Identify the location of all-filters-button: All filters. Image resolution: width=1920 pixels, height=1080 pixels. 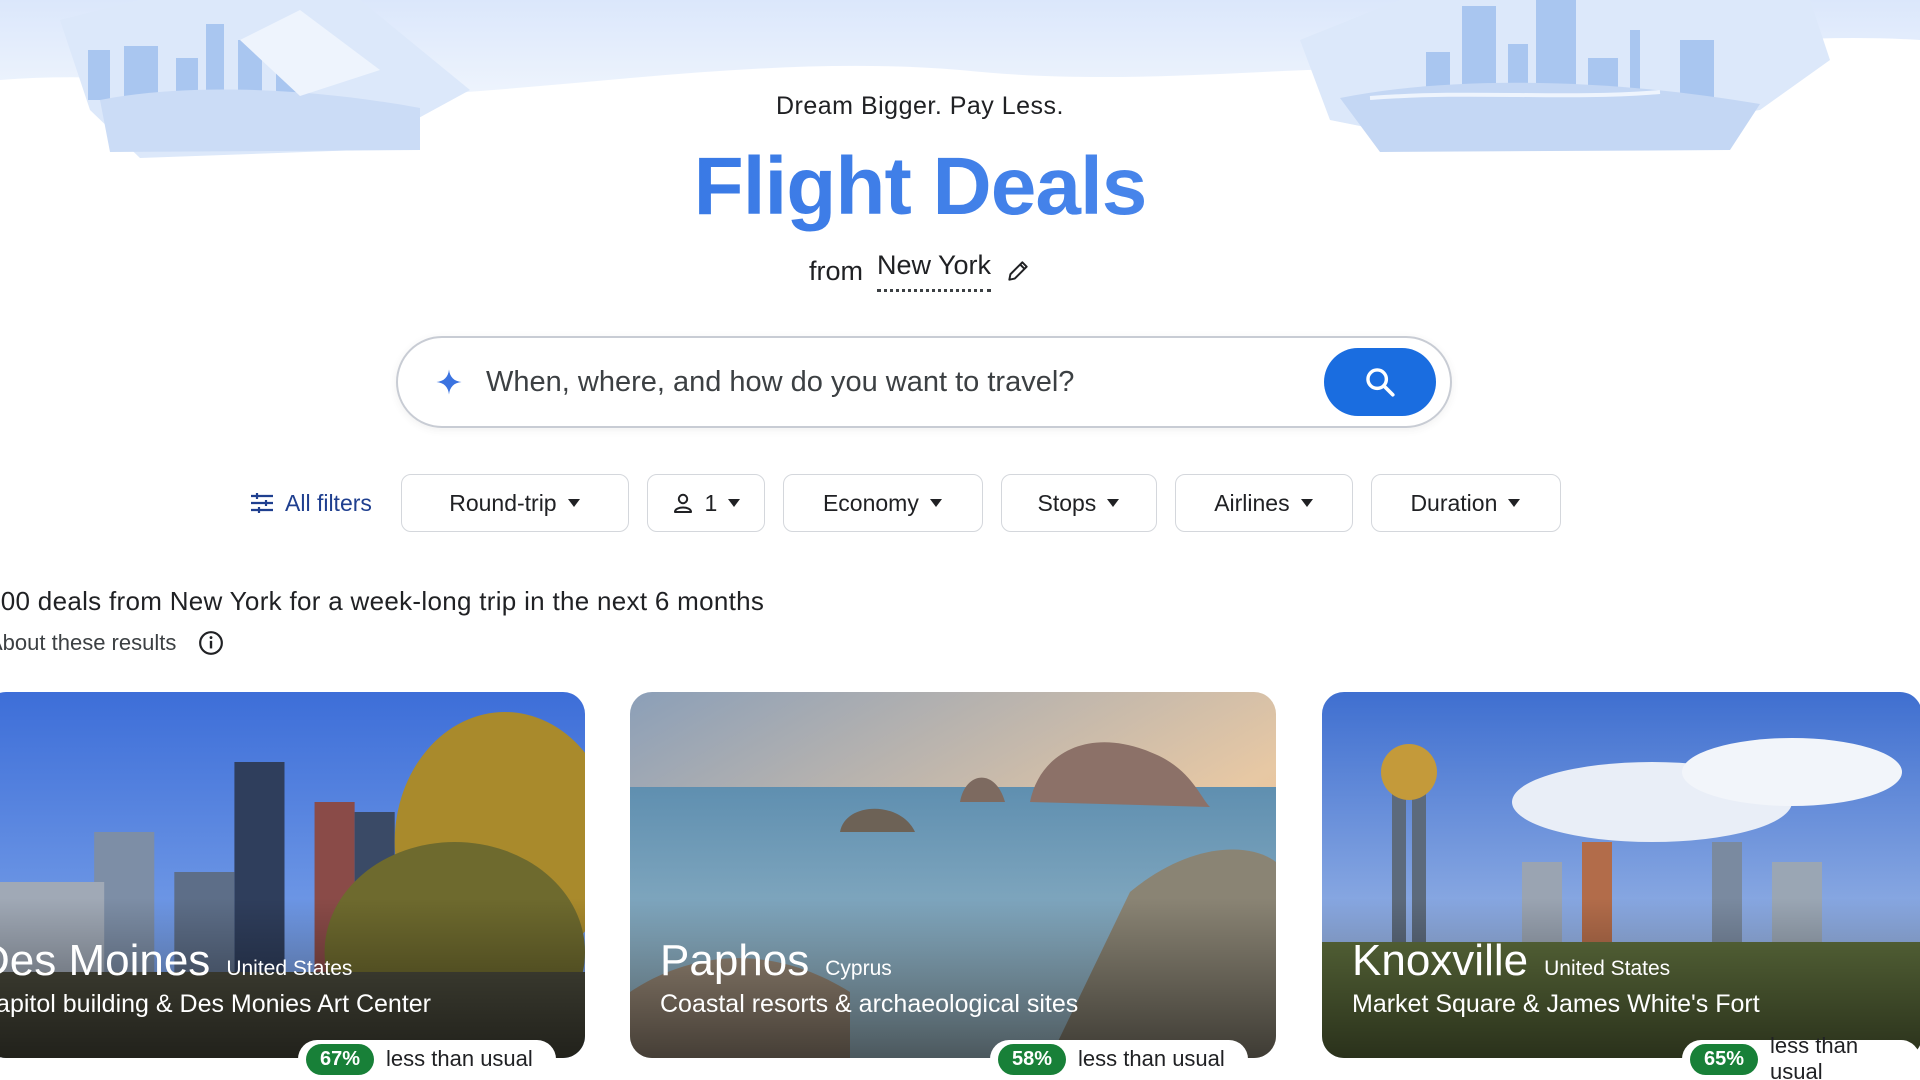
(310, 503).